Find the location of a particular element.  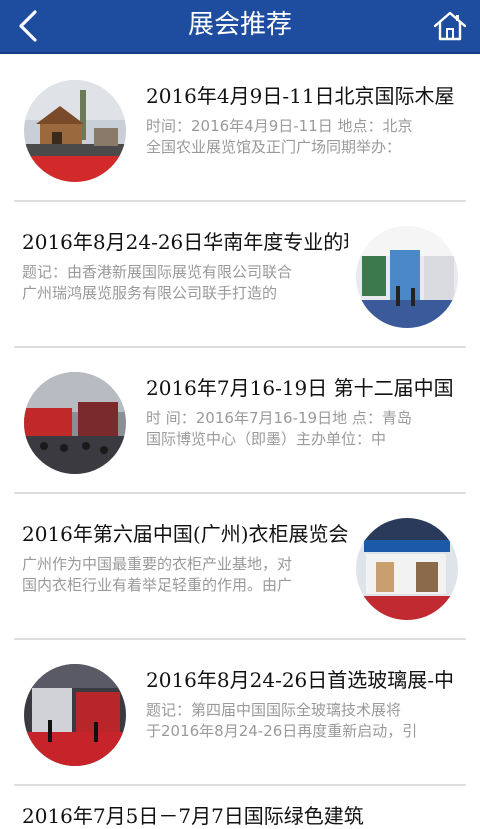

item-description: 时间：2016年4月9日-11日 地点：北京 全国农业展览馆及正门广场同期举办： is located at coordinates (304, 137).